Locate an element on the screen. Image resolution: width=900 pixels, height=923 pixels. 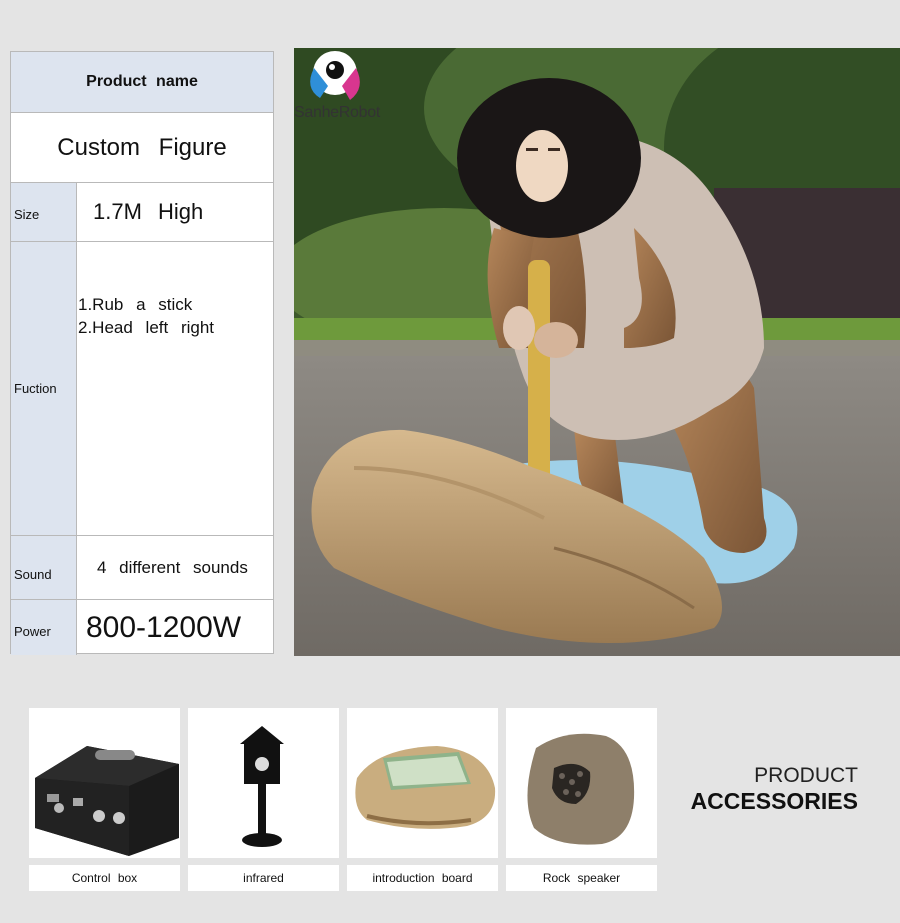
introduction-board-image is located at coordinates (425, 787).